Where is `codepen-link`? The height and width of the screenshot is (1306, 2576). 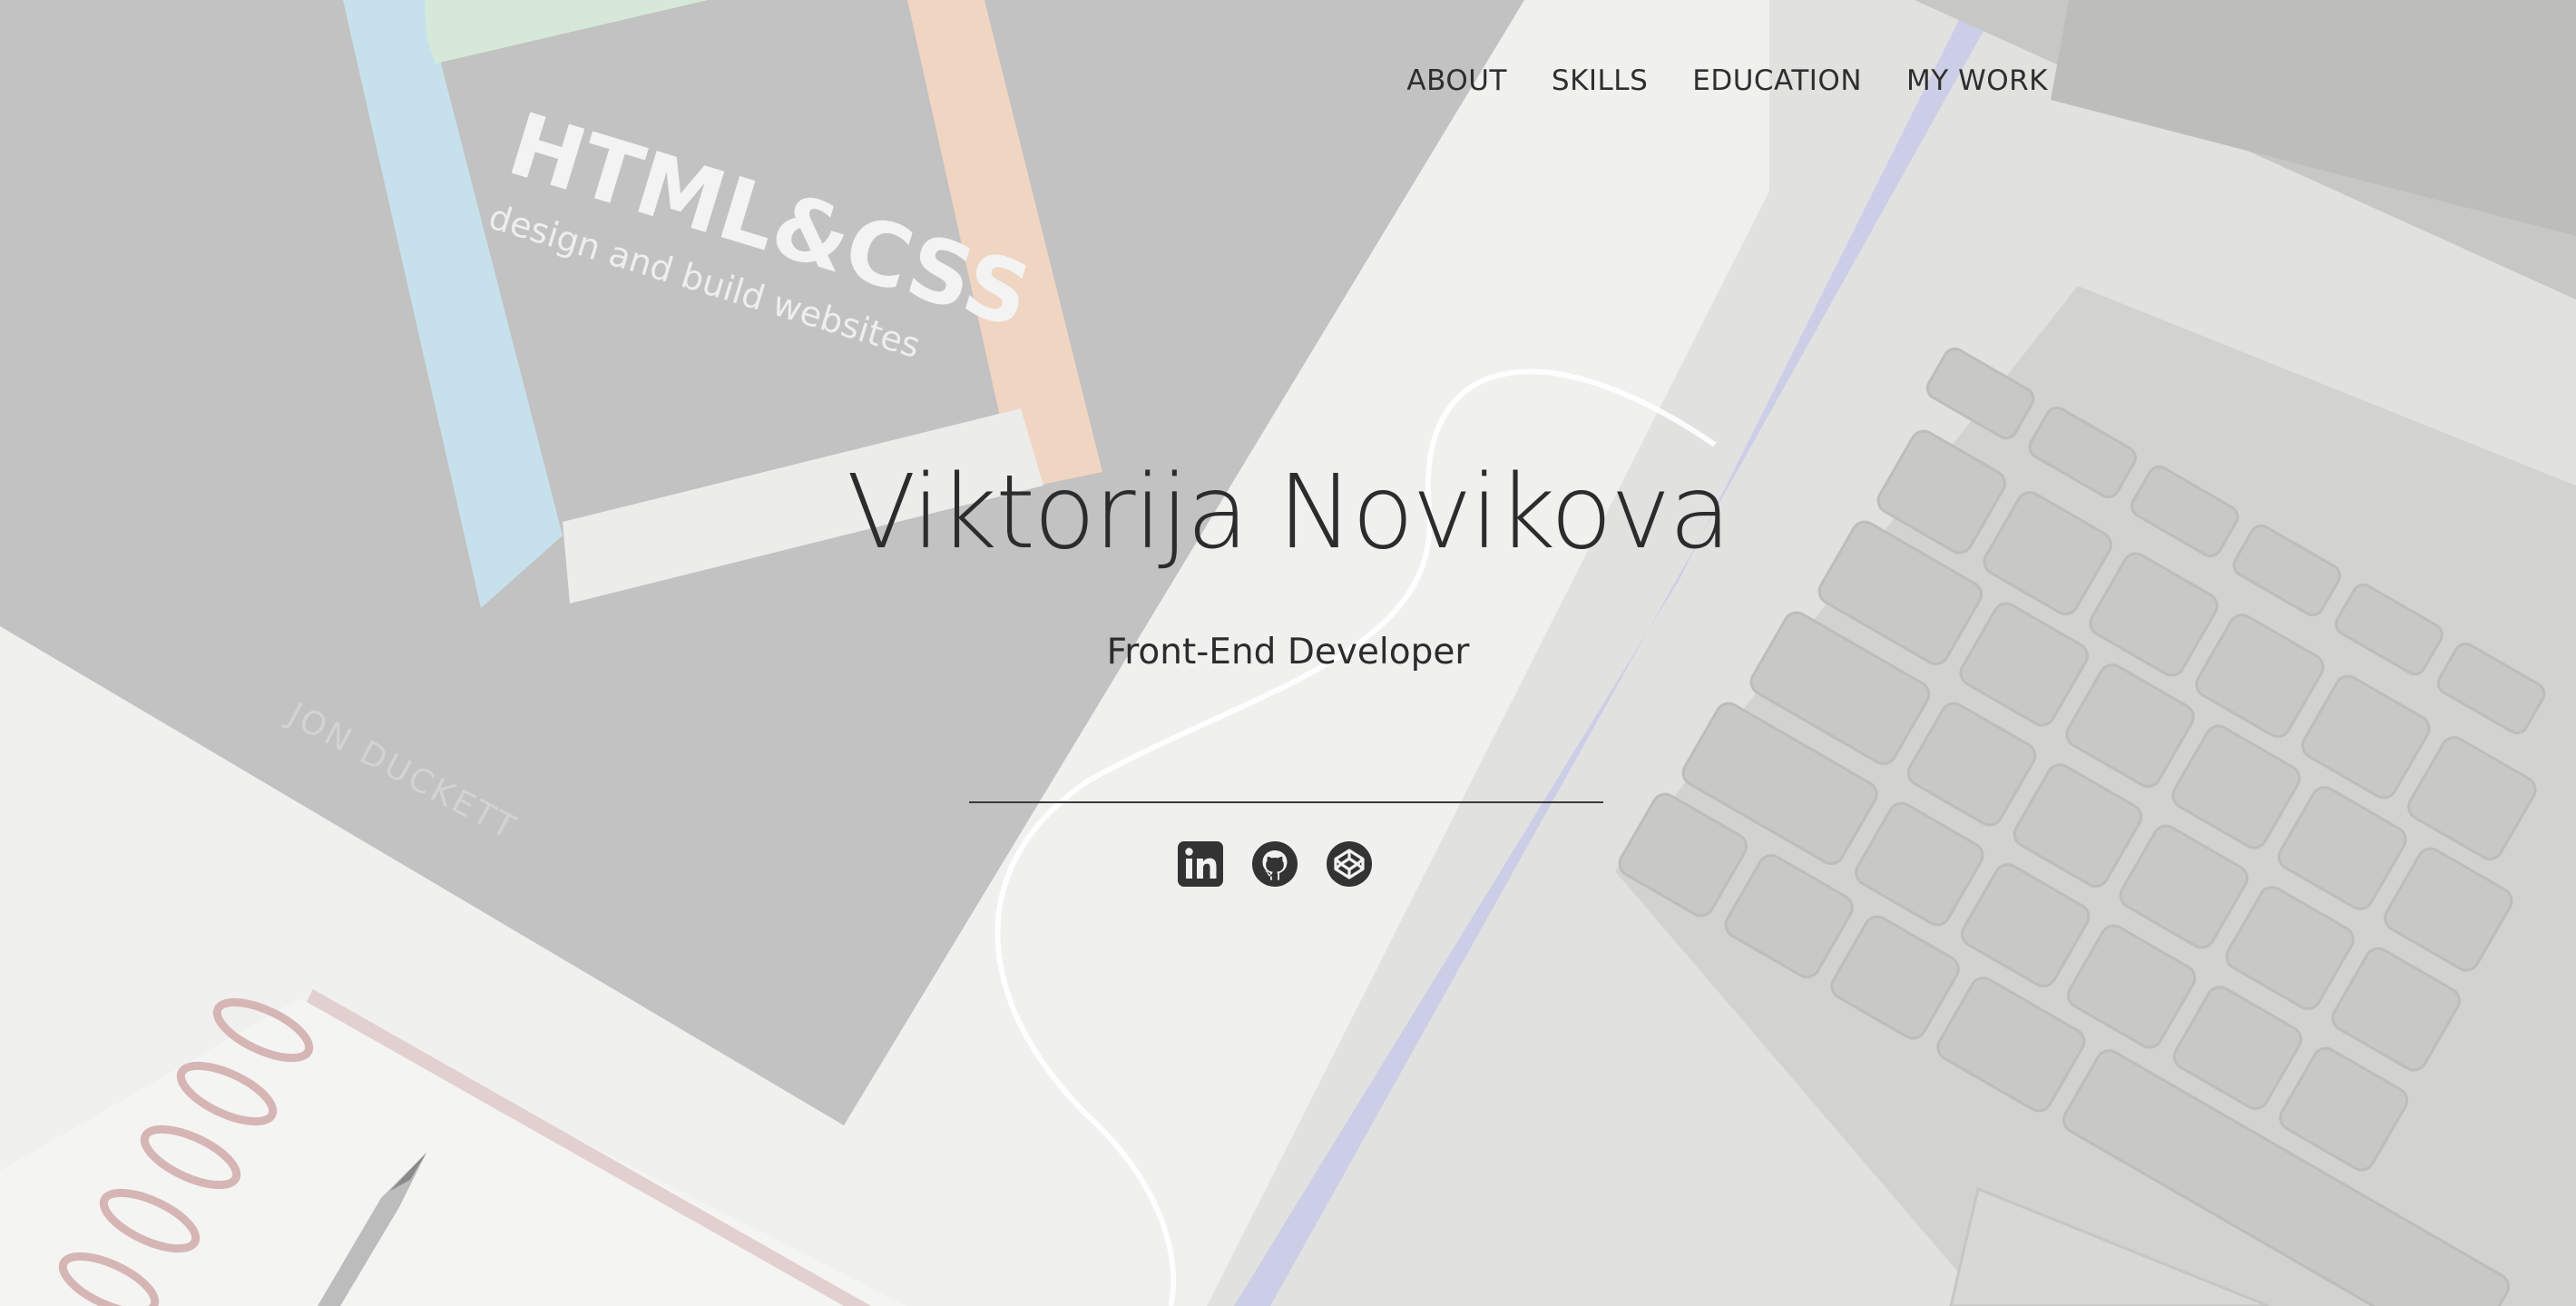 codepen-link is located at coordinates (1349, 864).